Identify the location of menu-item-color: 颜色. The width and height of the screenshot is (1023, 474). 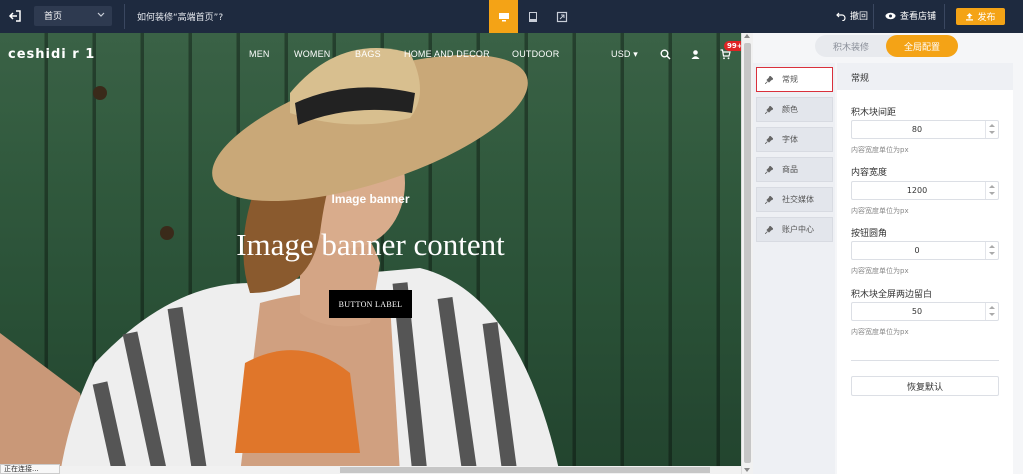
(794, 109).